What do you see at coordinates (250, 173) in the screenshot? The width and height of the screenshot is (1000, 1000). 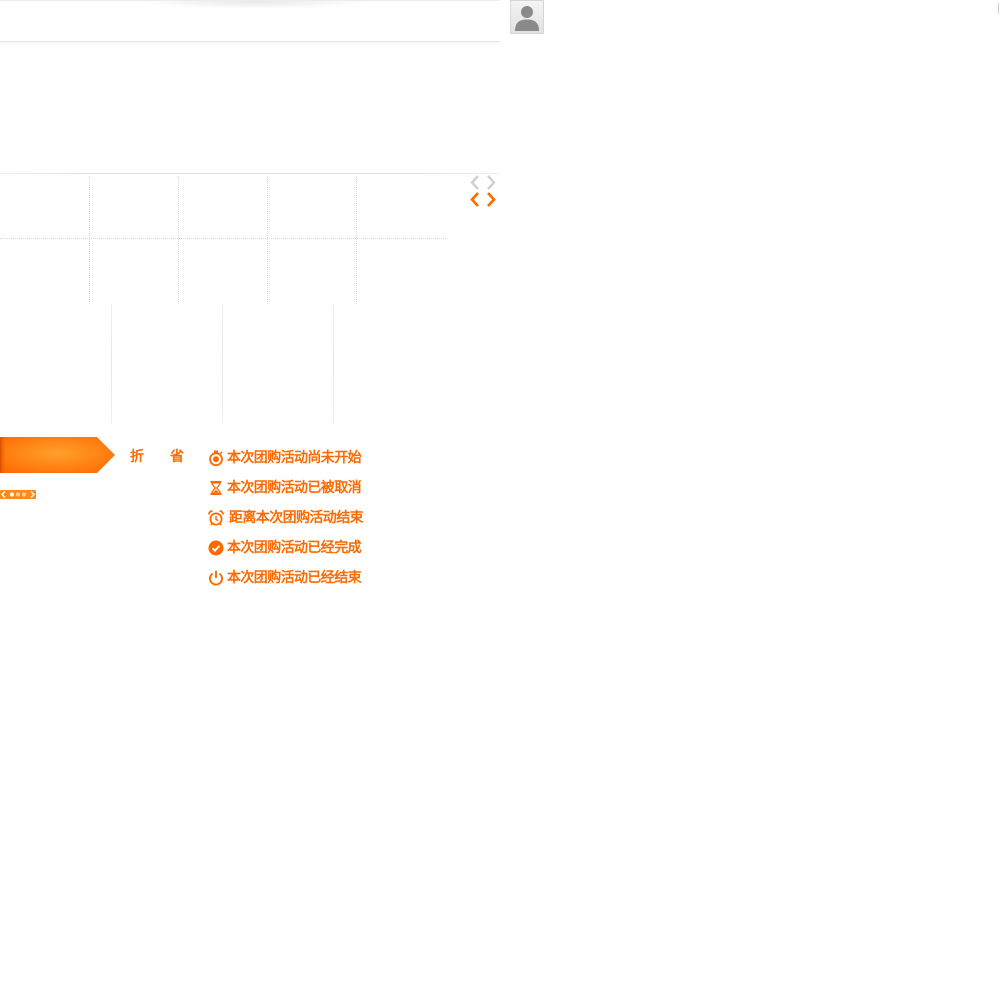 I see `section-divider` at bounding box center [250, 173].